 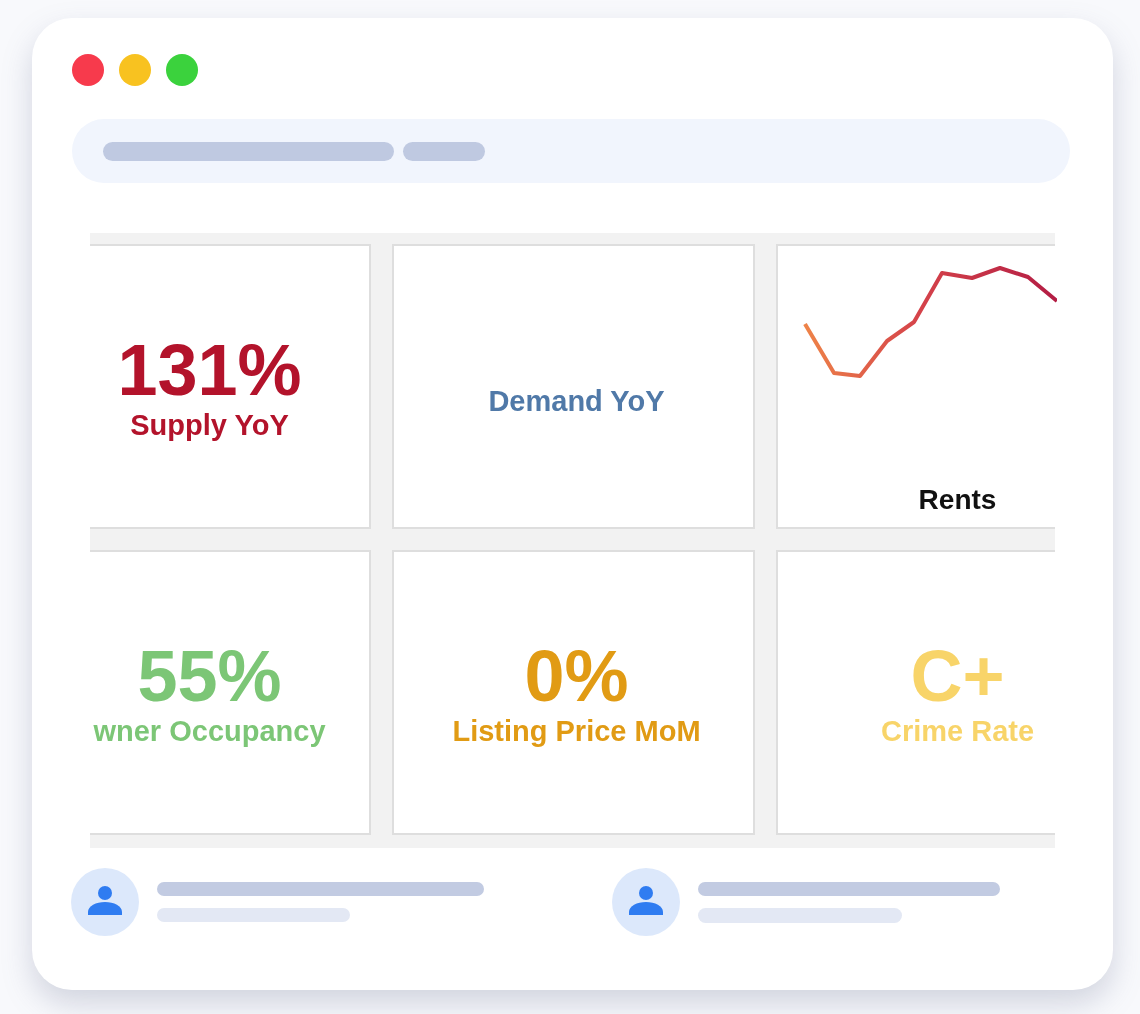 What do you see at coordinates (209, 369) in the screenshot?
I see `metric-value: 131%` at bounding box center [209, 369].